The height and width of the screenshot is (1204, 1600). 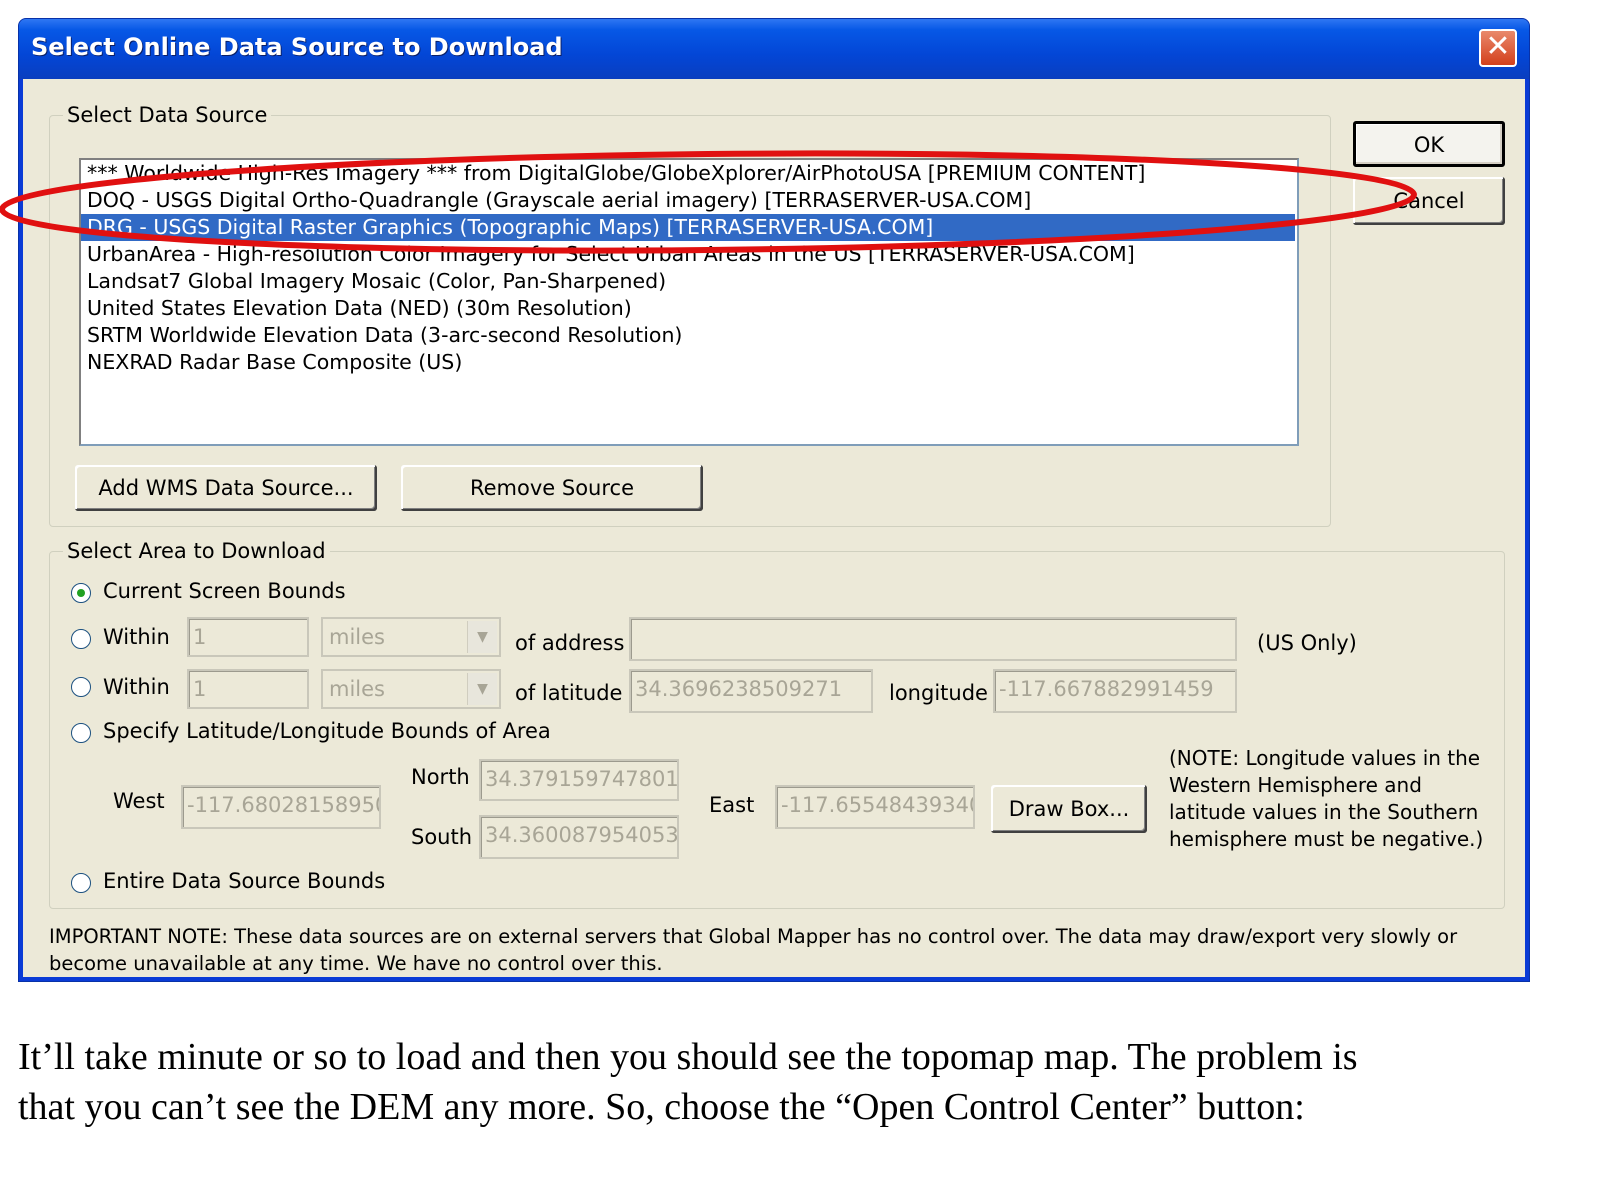 I want to click on current-screen-label: Current Screen Bounds, so click(x=224, y=591).